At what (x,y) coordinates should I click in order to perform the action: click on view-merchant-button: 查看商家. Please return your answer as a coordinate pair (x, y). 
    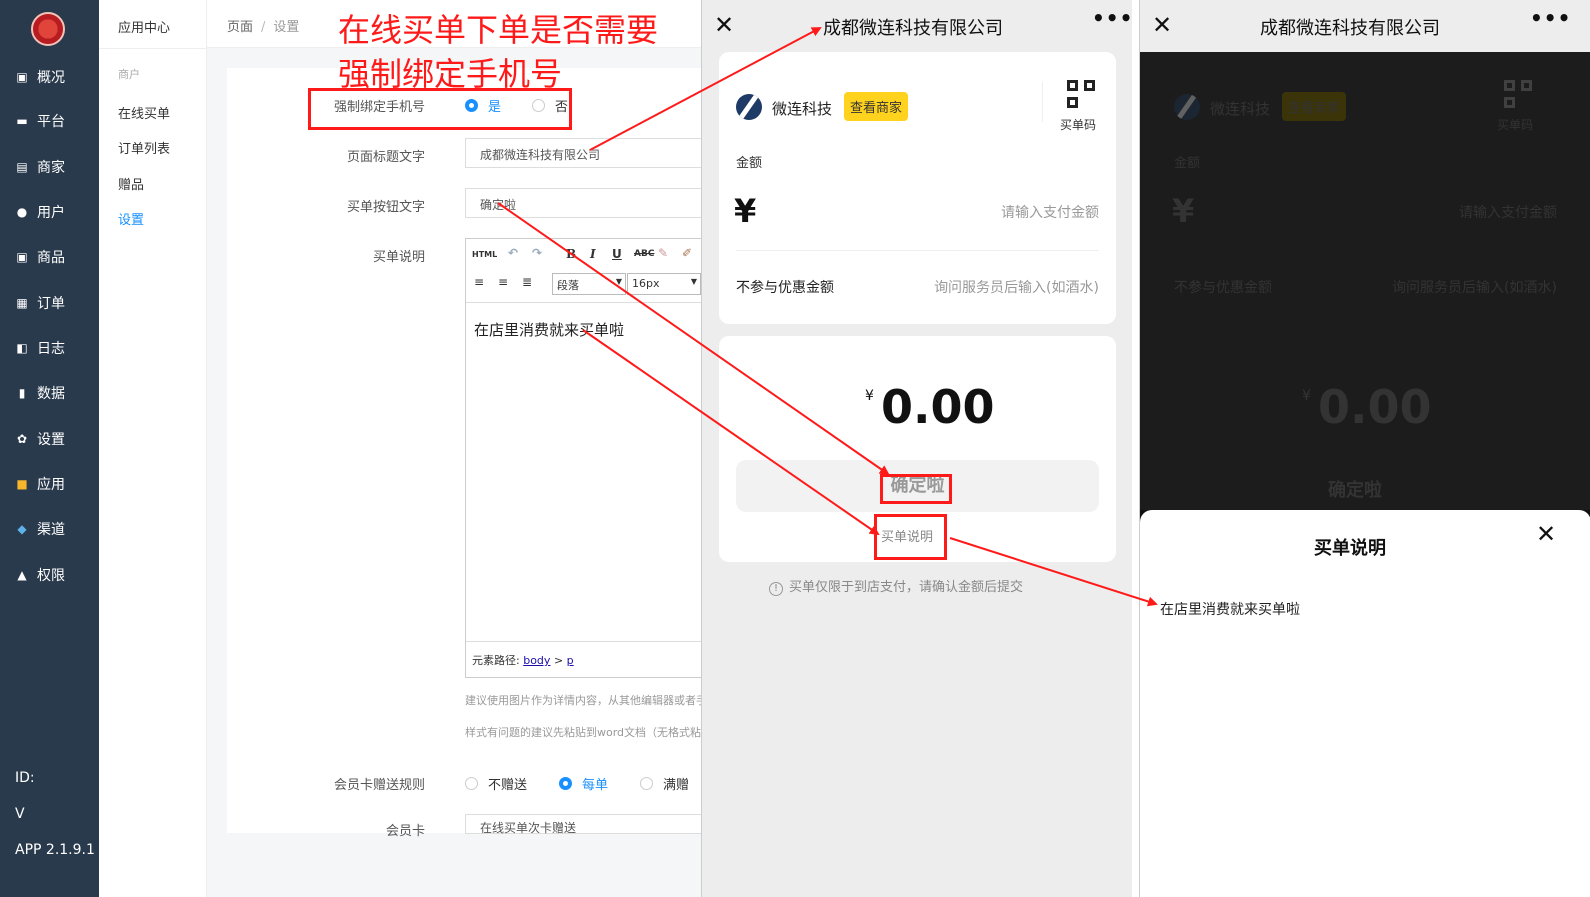
    Looking at the image, I should click on (876, 106).